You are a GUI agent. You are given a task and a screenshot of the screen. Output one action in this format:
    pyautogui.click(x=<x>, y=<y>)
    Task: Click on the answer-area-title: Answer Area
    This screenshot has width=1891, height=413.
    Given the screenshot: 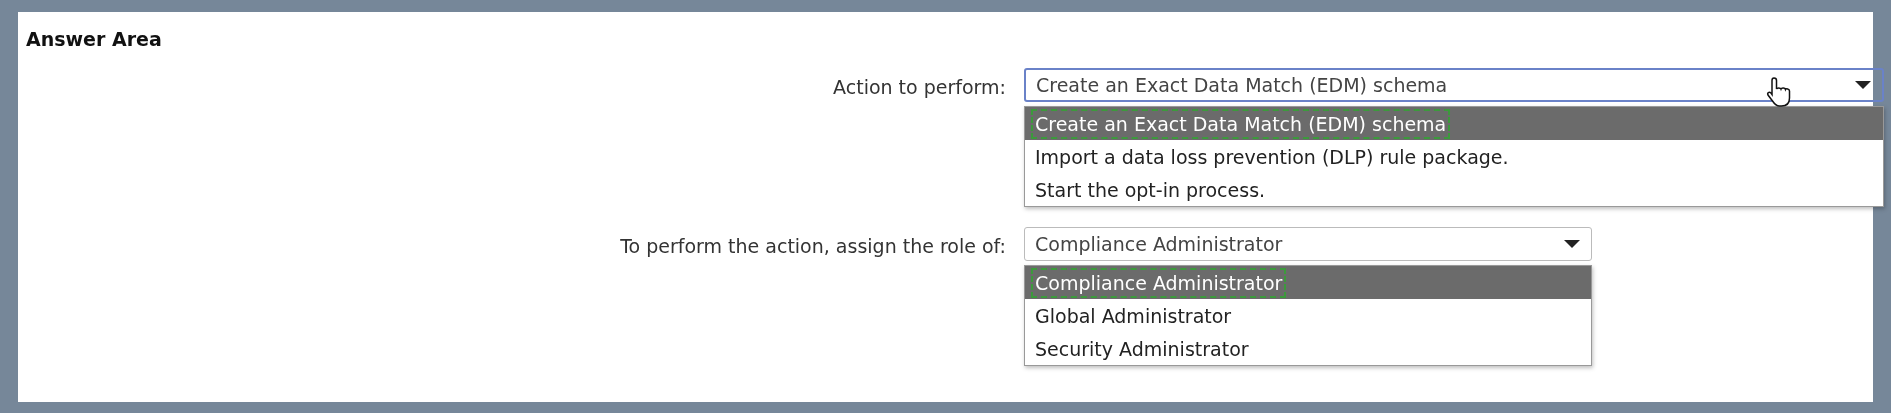 What is the action you would take?
    pyautogui.click(x=94, y=39)
    